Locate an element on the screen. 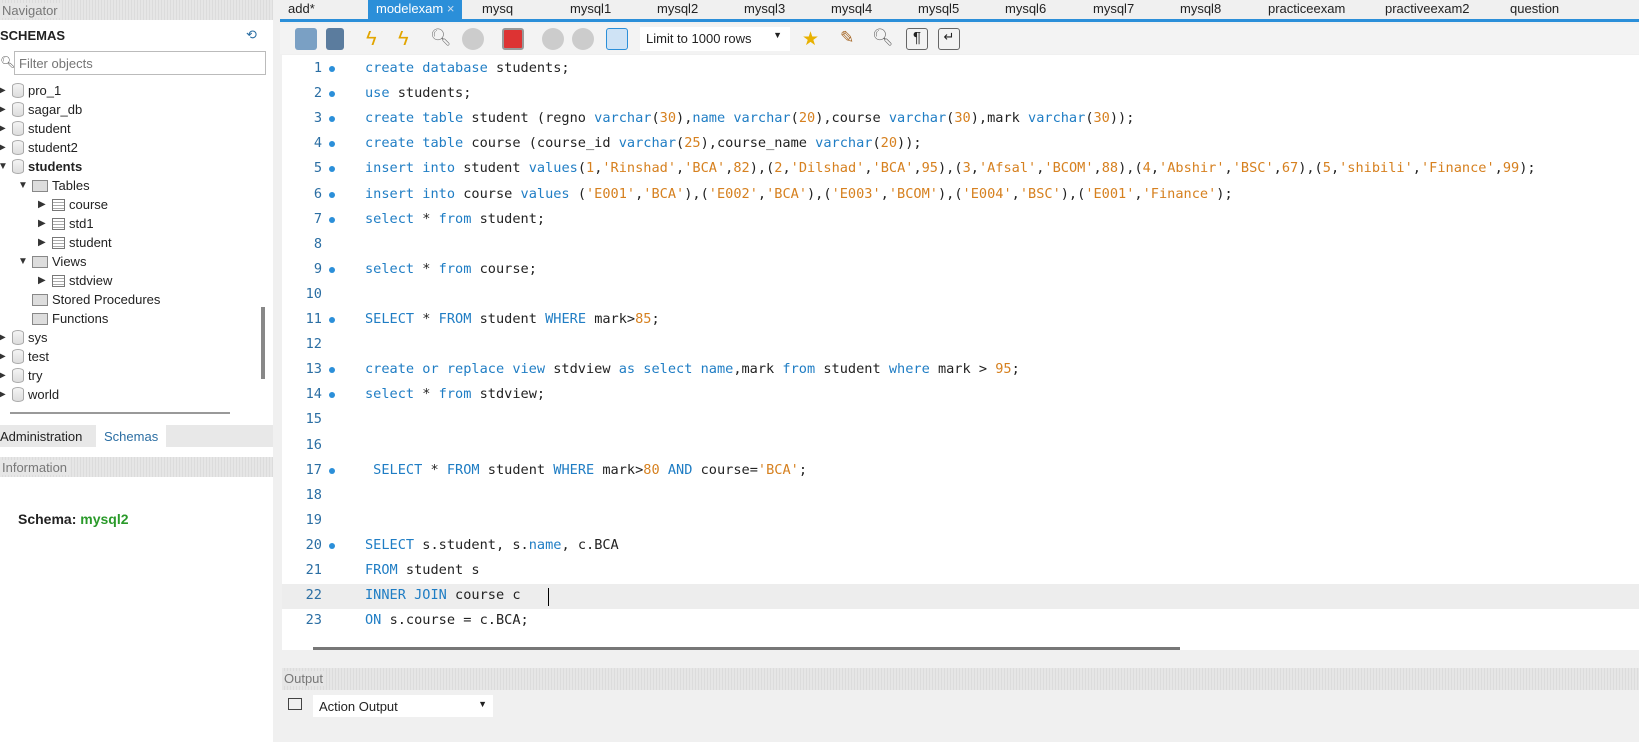 Image resolution: width=1639 pixels, height=742 pixels. tree-item-views: ▼ Views is located at coordinates (52, 261).